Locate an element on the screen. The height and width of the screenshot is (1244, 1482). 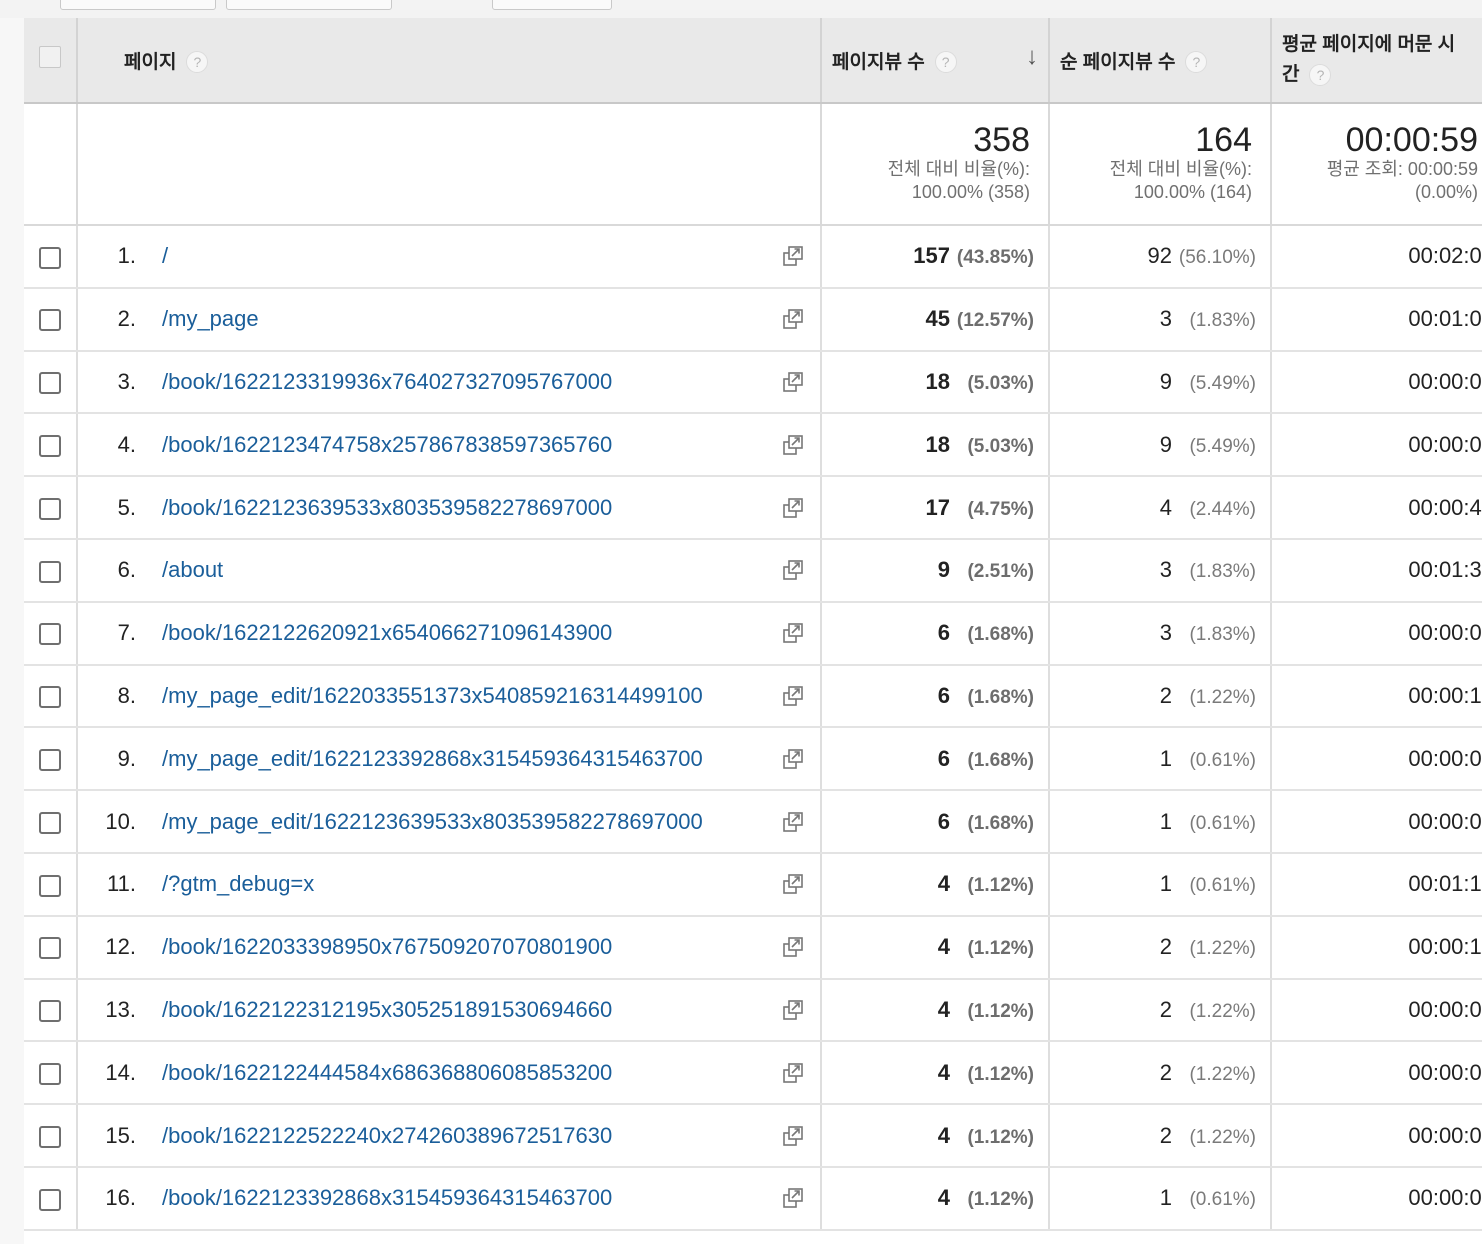
table-row: 6. /about 9 (2.51%) 3 (1.83%) 00:01:39 is located at coordinates (753, 570).